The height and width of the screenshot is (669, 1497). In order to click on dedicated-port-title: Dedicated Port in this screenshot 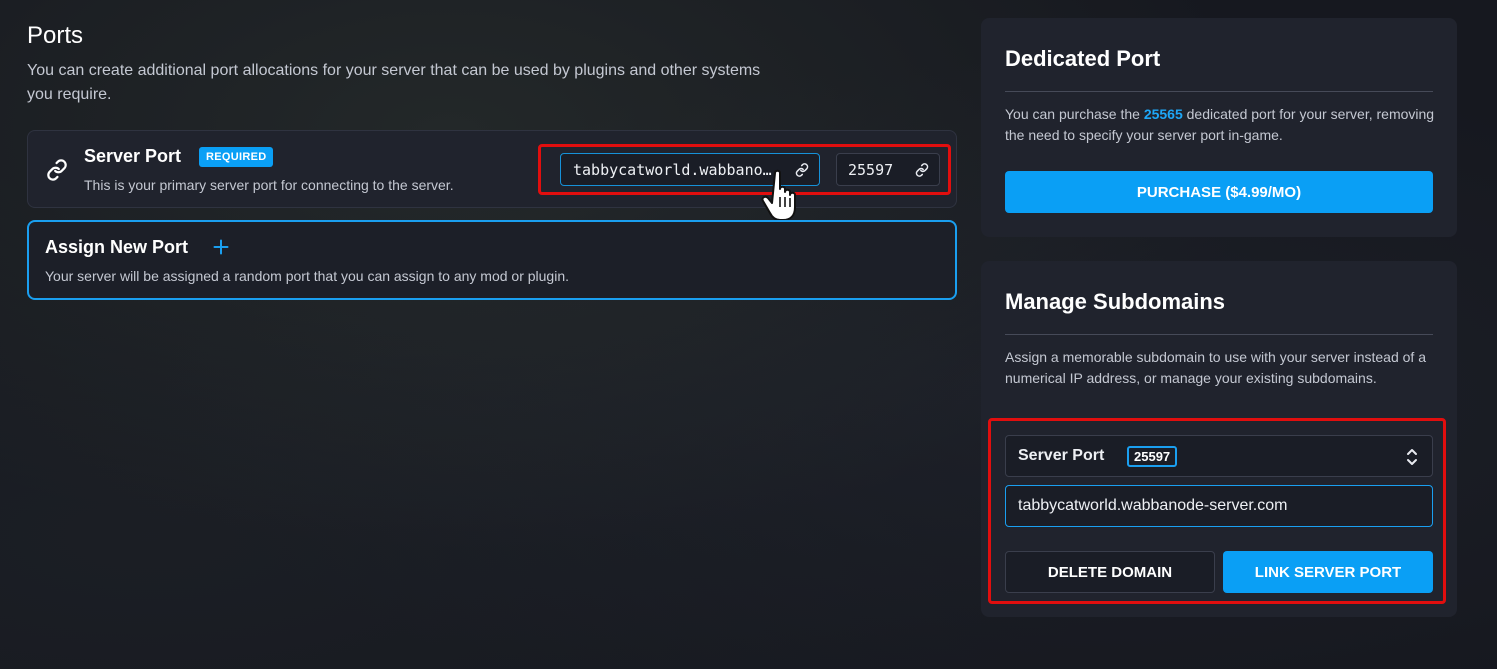, I will do `click(1083, 58)`.